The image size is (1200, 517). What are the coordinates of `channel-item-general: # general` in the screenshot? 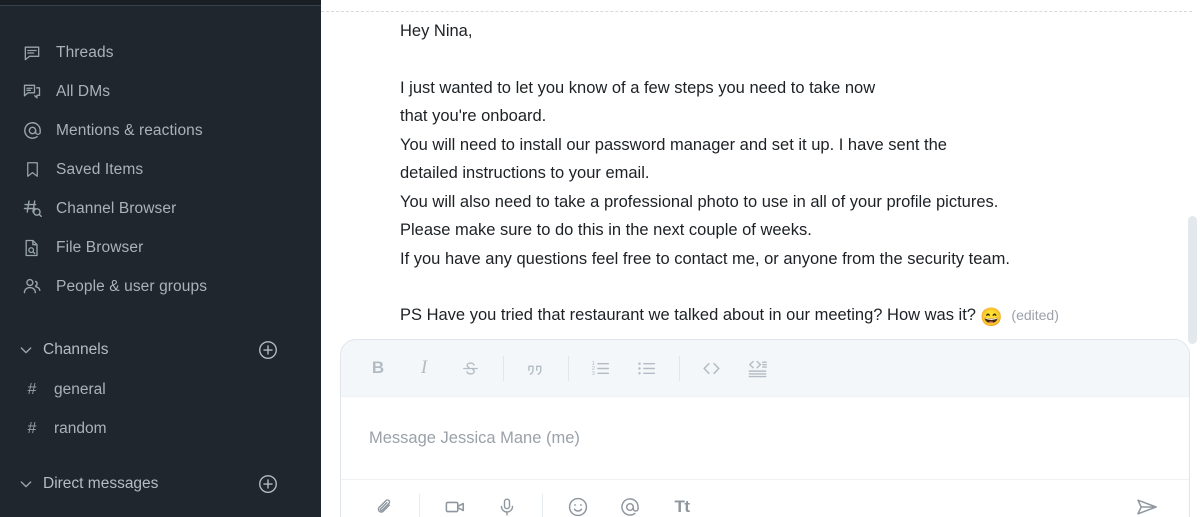 It's located at (160, 389).